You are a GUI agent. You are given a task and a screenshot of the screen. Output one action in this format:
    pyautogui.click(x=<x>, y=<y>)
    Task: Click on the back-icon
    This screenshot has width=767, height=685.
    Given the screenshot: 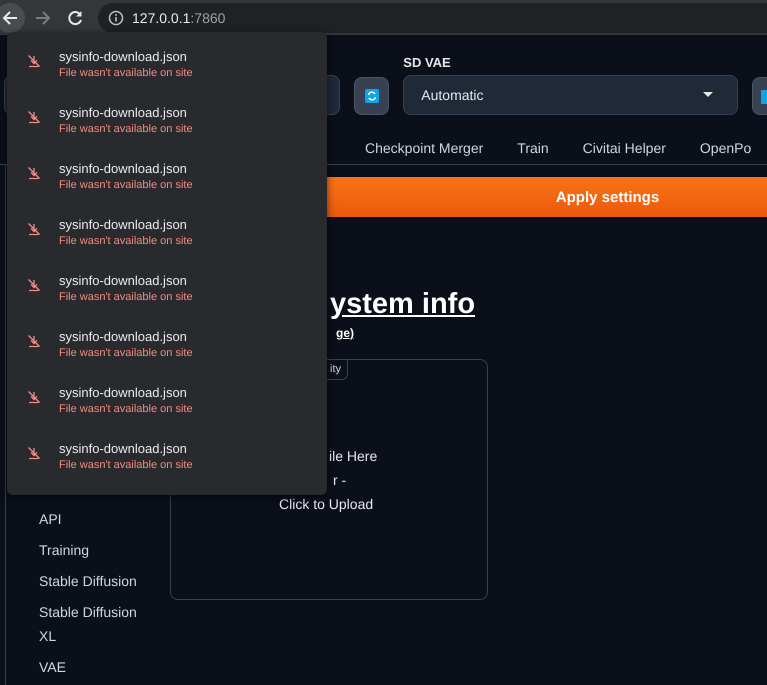 What is the action you would take?
    pyautogui.click(x=12, y=17)
    